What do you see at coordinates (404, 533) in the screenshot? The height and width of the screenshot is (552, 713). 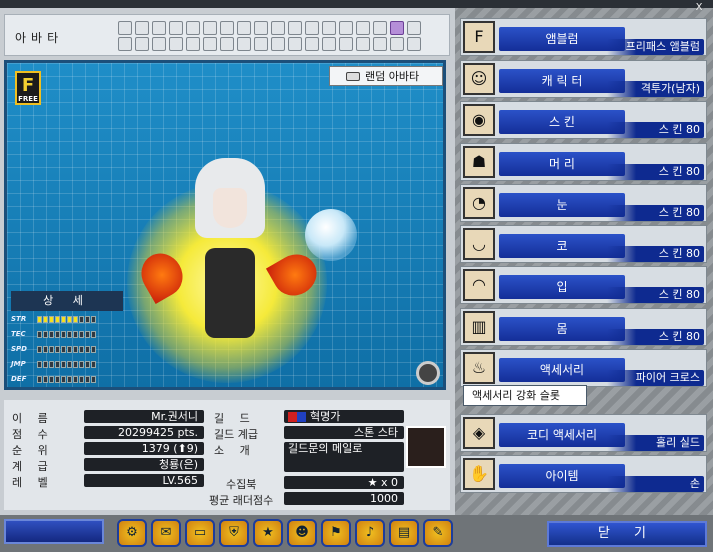 I see `chart-icon: ▤` at bounding box center [404, 533].